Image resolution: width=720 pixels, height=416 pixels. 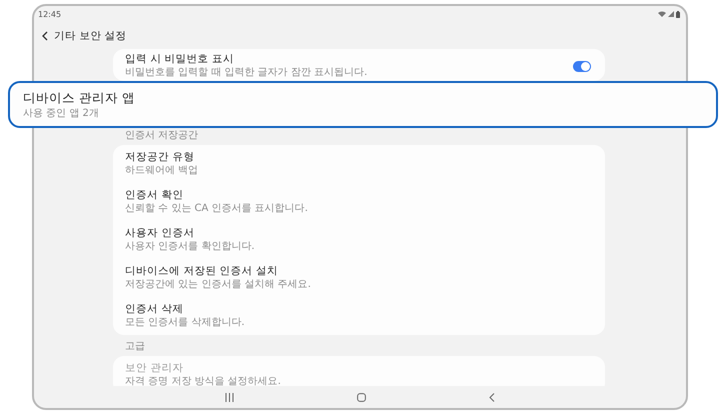 What do you see at coordinates (180, 59) in the screenshot?
I see `setting-title: 입력 시 비밀번호 표시` at bounding box center [180, 59].